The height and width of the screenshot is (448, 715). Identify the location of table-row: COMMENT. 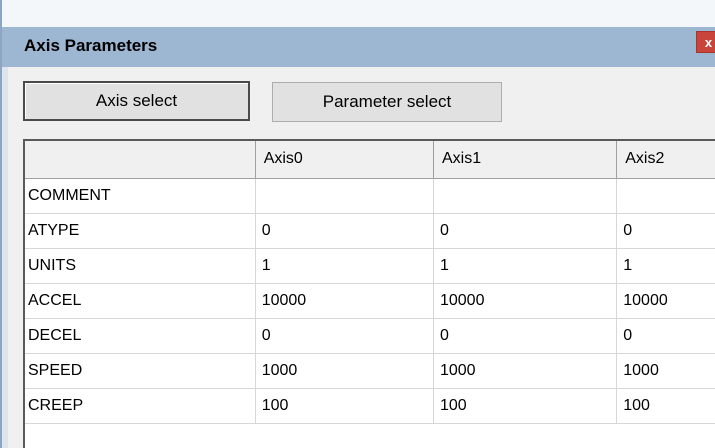
(370, 196).